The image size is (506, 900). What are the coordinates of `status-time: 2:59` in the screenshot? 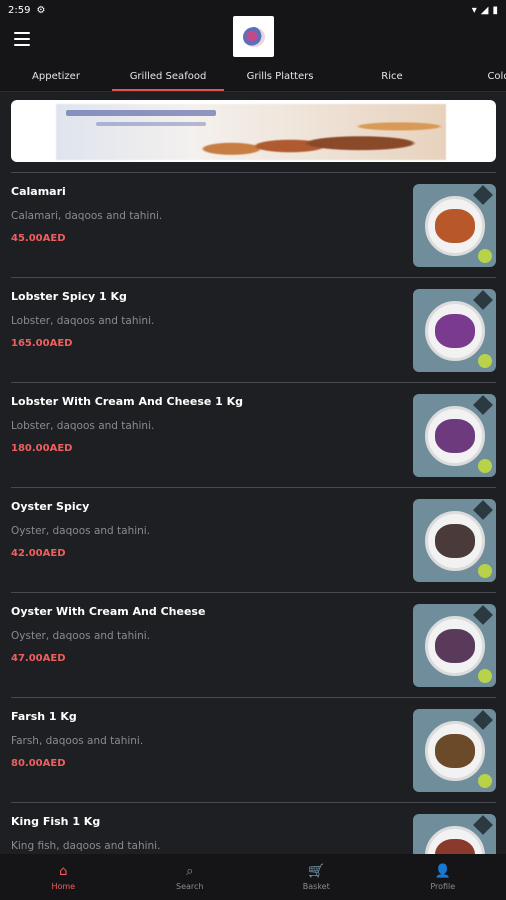 It's located at (19, 10).